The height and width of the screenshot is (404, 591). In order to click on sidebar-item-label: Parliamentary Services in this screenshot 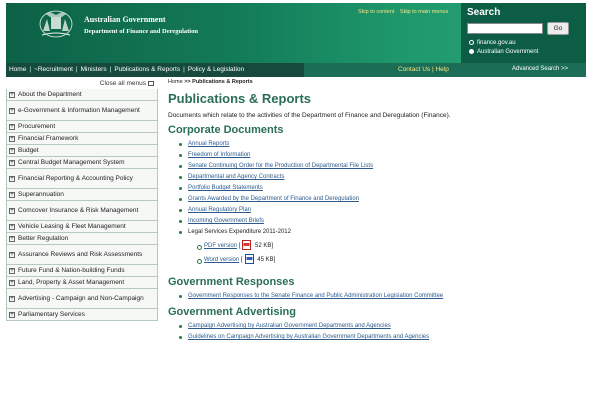, I will do `click(51, 314)`.